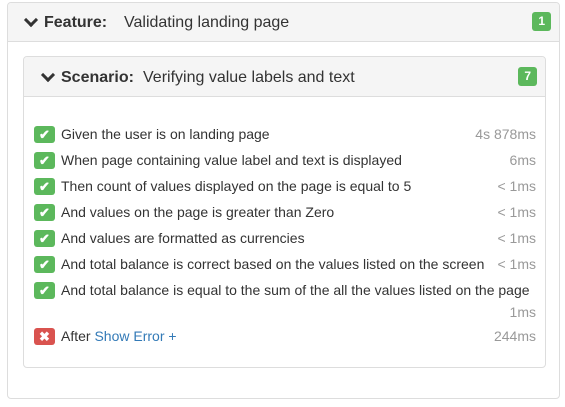 The height and width of the screenshot is (407, 565). What do you see at coordinates (541, 21) in the screenshot?
I see `feature-count-badge: 1` at bounding box center [541, 21].